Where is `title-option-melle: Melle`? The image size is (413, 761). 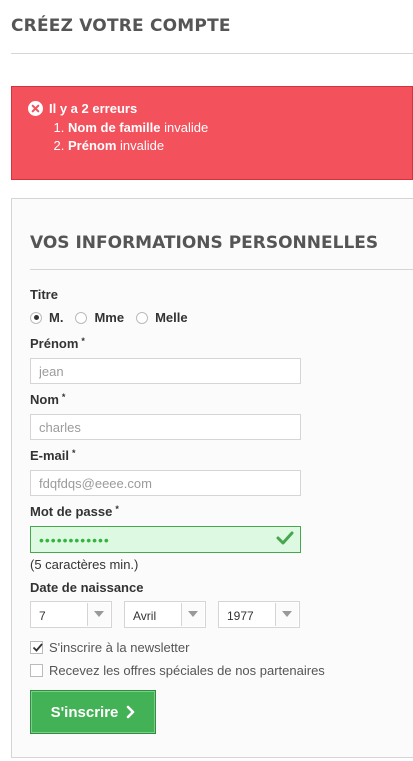
title-option-melle: Melle is located at coordinates (162, 317).